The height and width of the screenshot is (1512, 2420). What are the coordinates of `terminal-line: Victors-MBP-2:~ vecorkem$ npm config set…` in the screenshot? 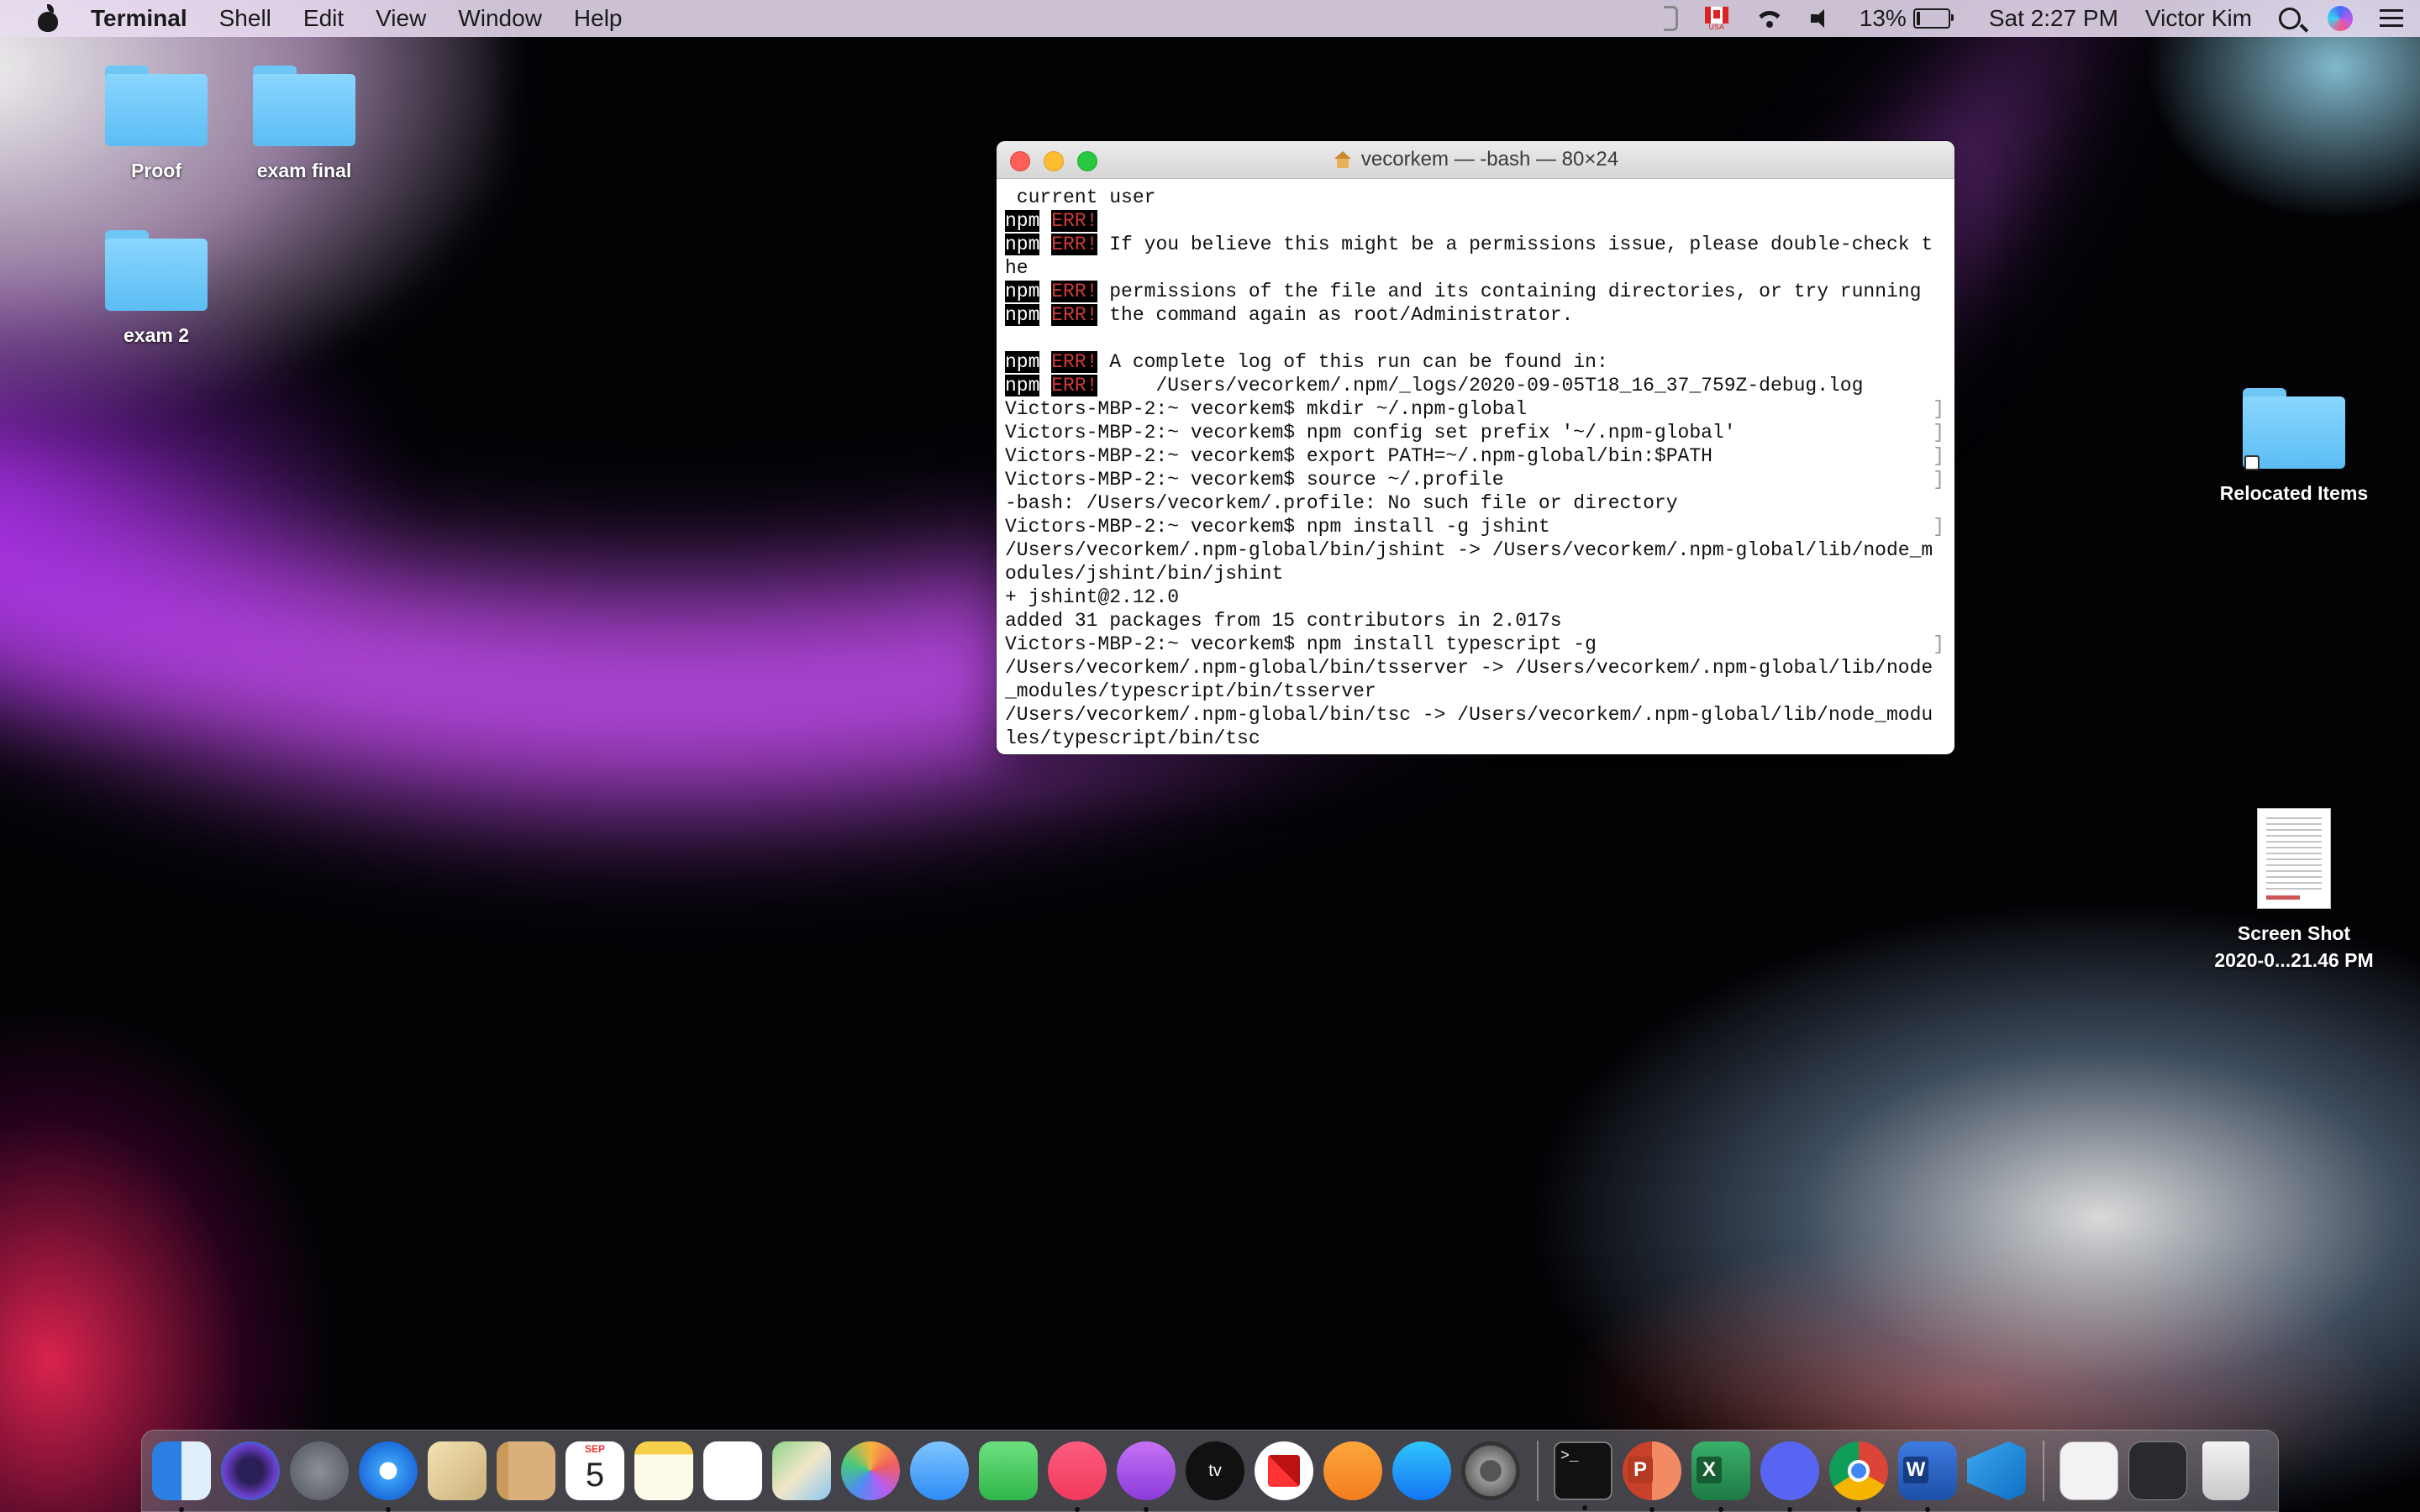 It's located at (1475, 432).